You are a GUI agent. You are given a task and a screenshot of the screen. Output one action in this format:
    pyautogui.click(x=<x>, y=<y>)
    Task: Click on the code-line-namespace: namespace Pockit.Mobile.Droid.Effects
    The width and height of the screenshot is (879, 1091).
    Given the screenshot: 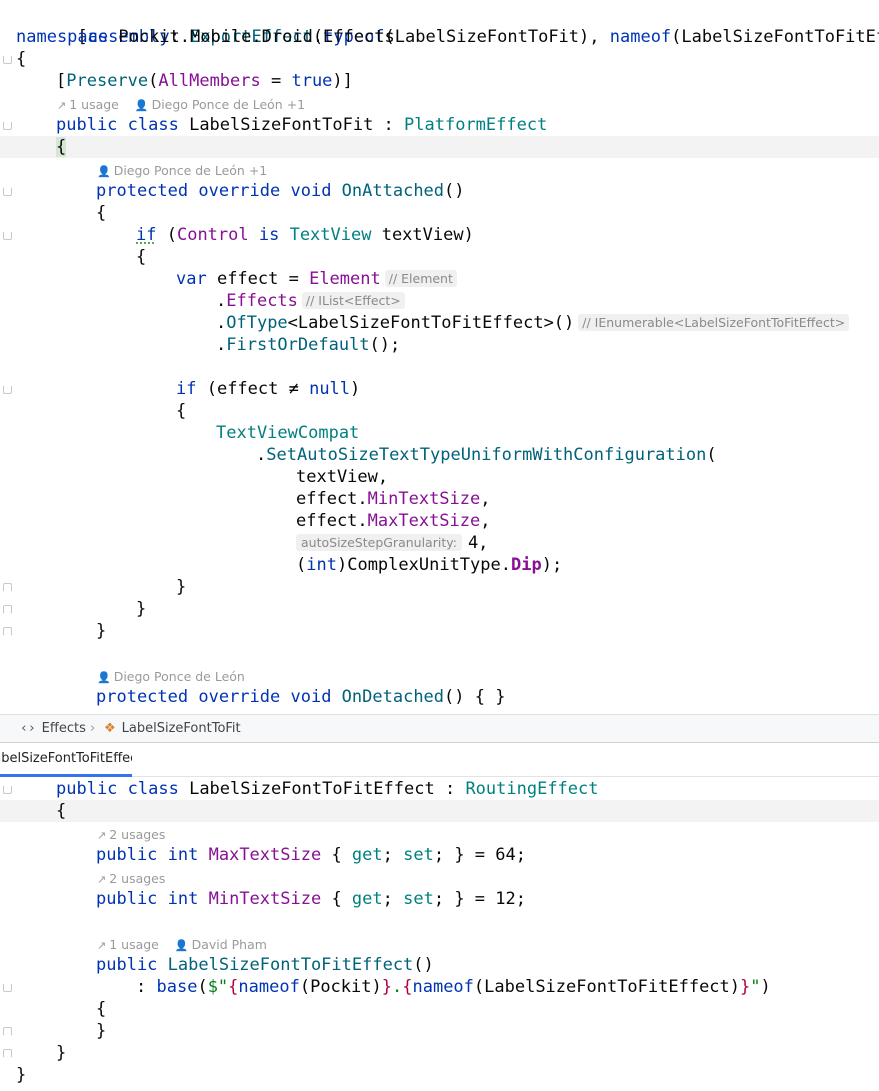 What is the action you would take?
    pyautogui.click(x=439, y=37)
    